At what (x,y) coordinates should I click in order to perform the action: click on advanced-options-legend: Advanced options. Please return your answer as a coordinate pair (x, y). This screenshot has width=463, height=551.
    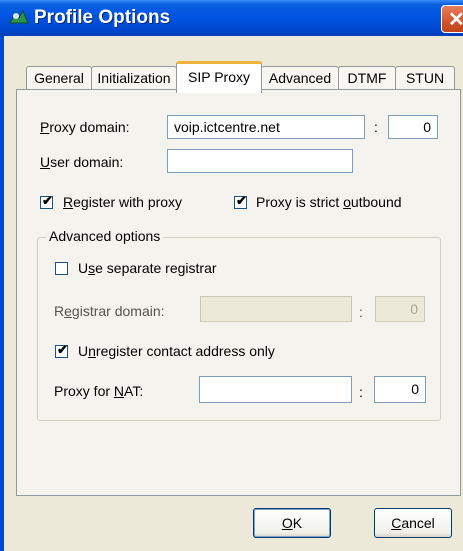
    Looking at the image, I should click on (105, 236).